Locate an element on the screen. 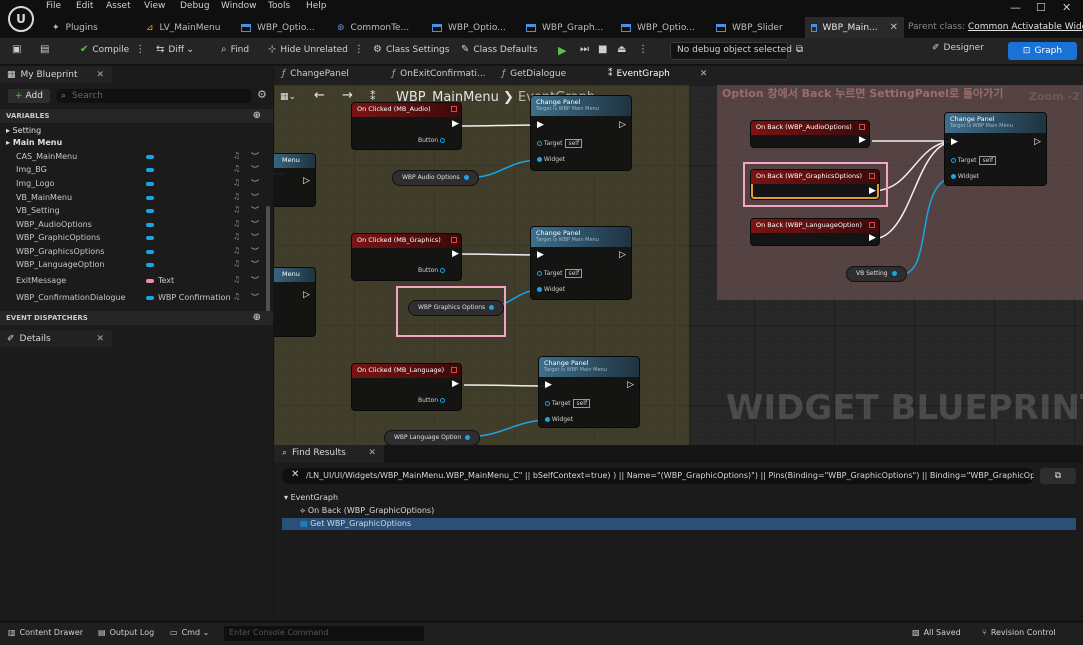  tab-getdialogue: ƒ GetDialogue is located at coordinates (534, 74).